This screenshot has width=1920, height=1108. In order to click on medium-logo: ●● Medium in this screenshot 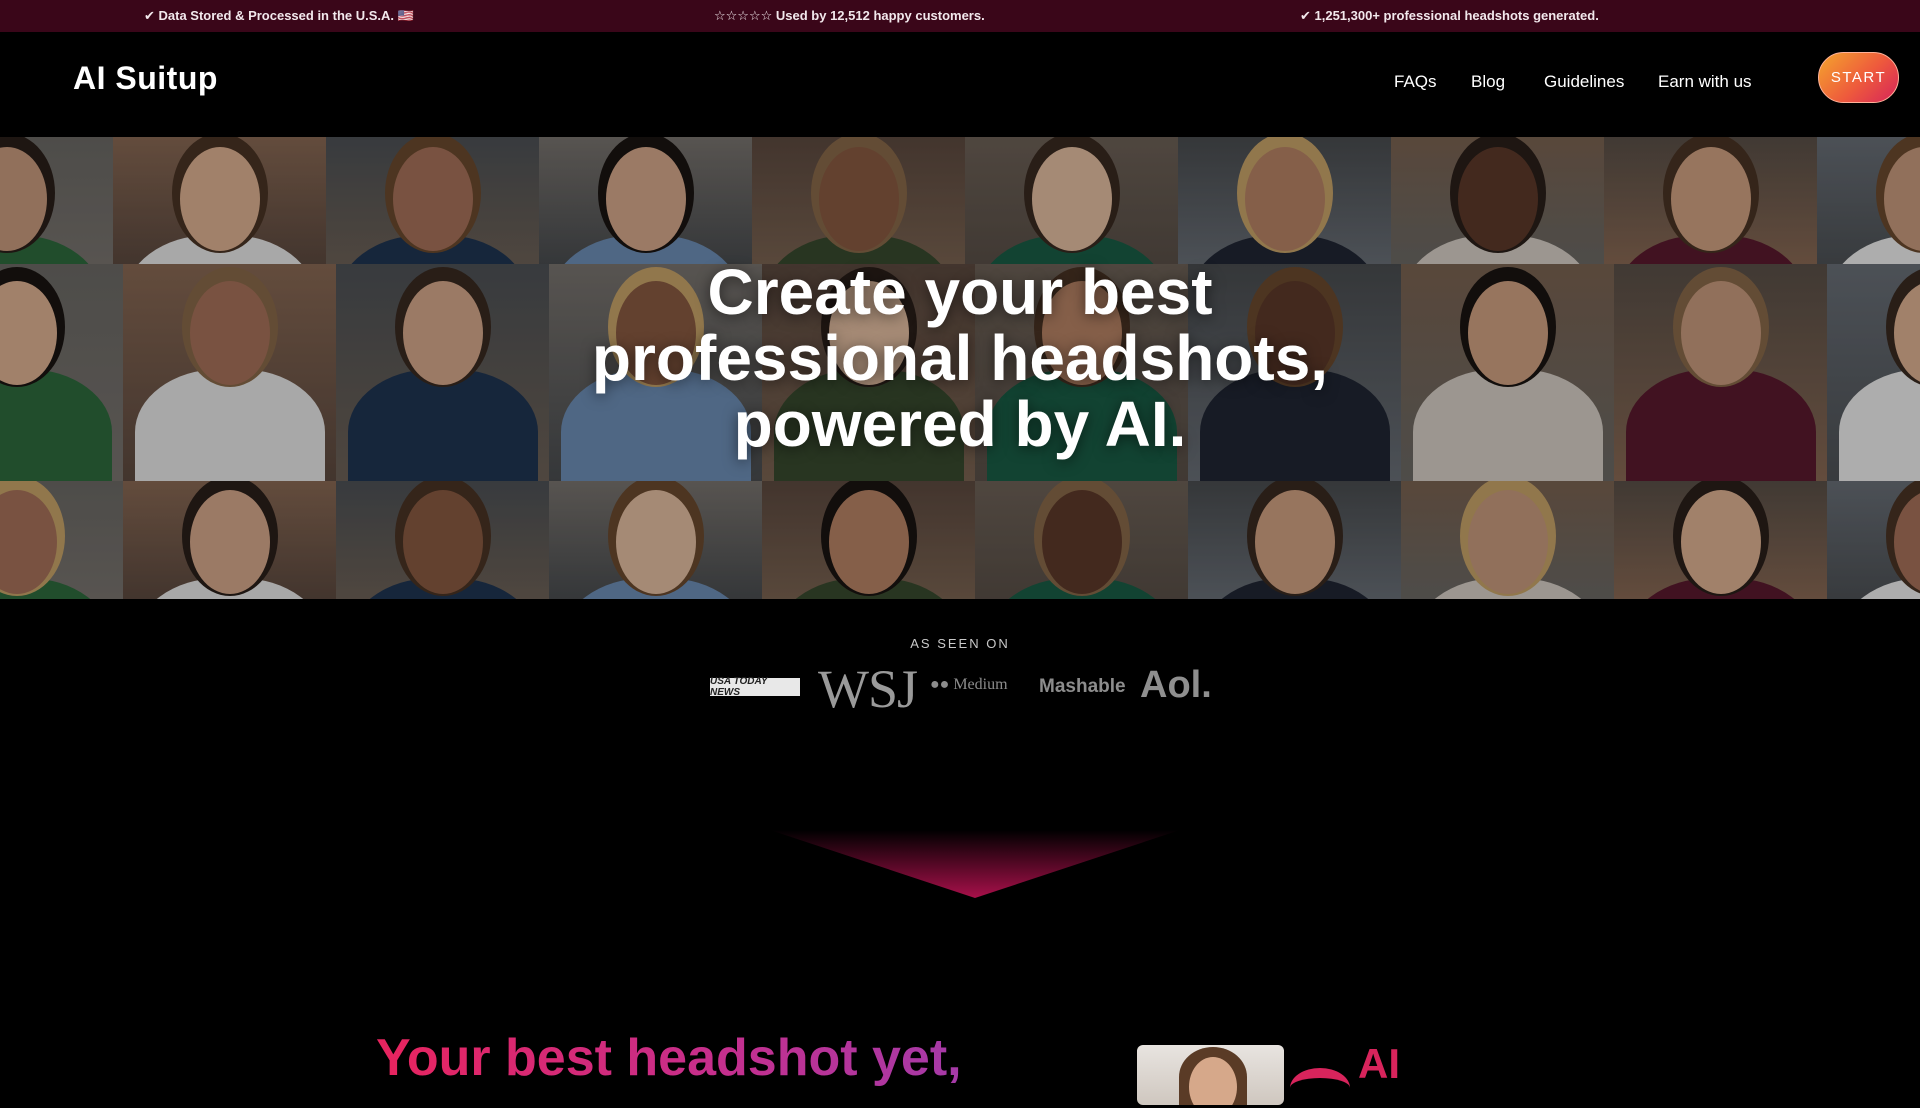, I will do `click(969, 685)`.